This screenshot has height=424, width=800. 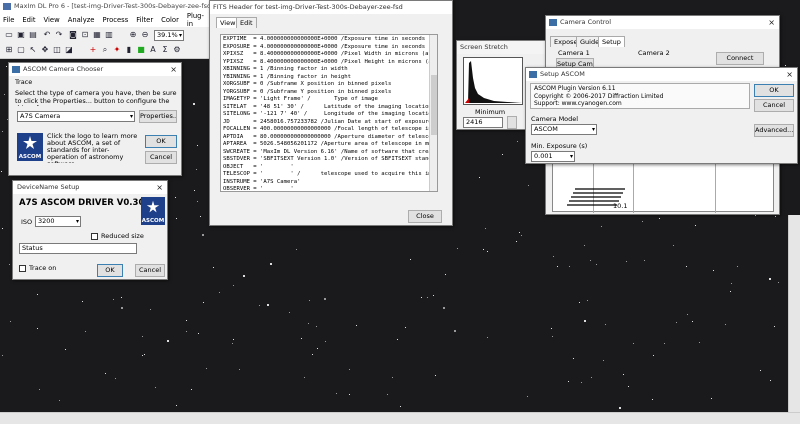 What do you see at coordinates (77, 221) in the screenshot?
I see `dropdown-arrow-icon: ▾` at bounding box center [77, 221].